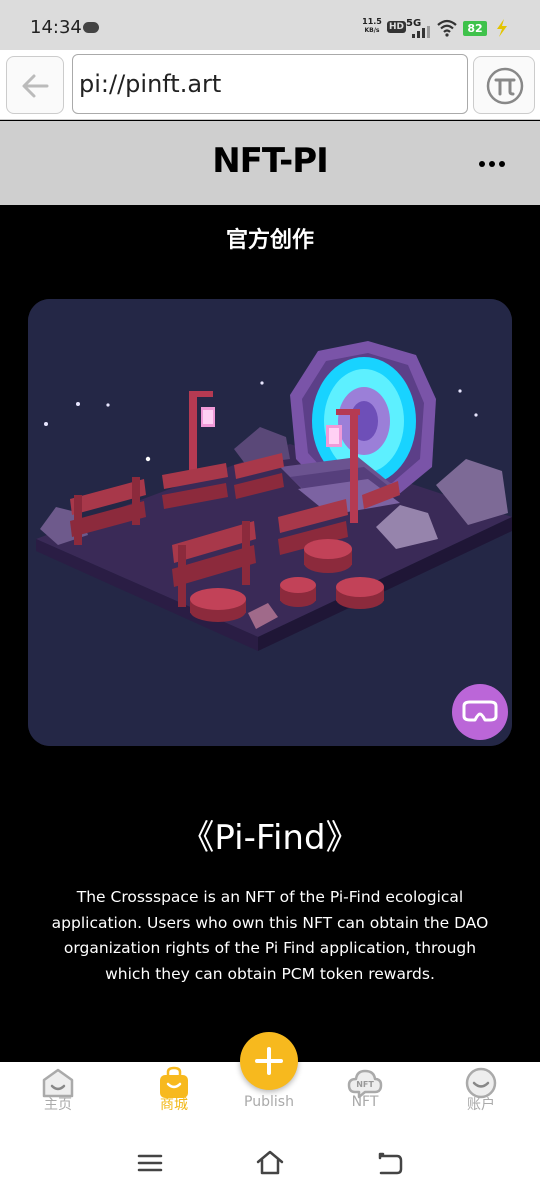 The height and width of the screenshot is (1200, 540). I want to click on publish-button, so click(269, 1061).